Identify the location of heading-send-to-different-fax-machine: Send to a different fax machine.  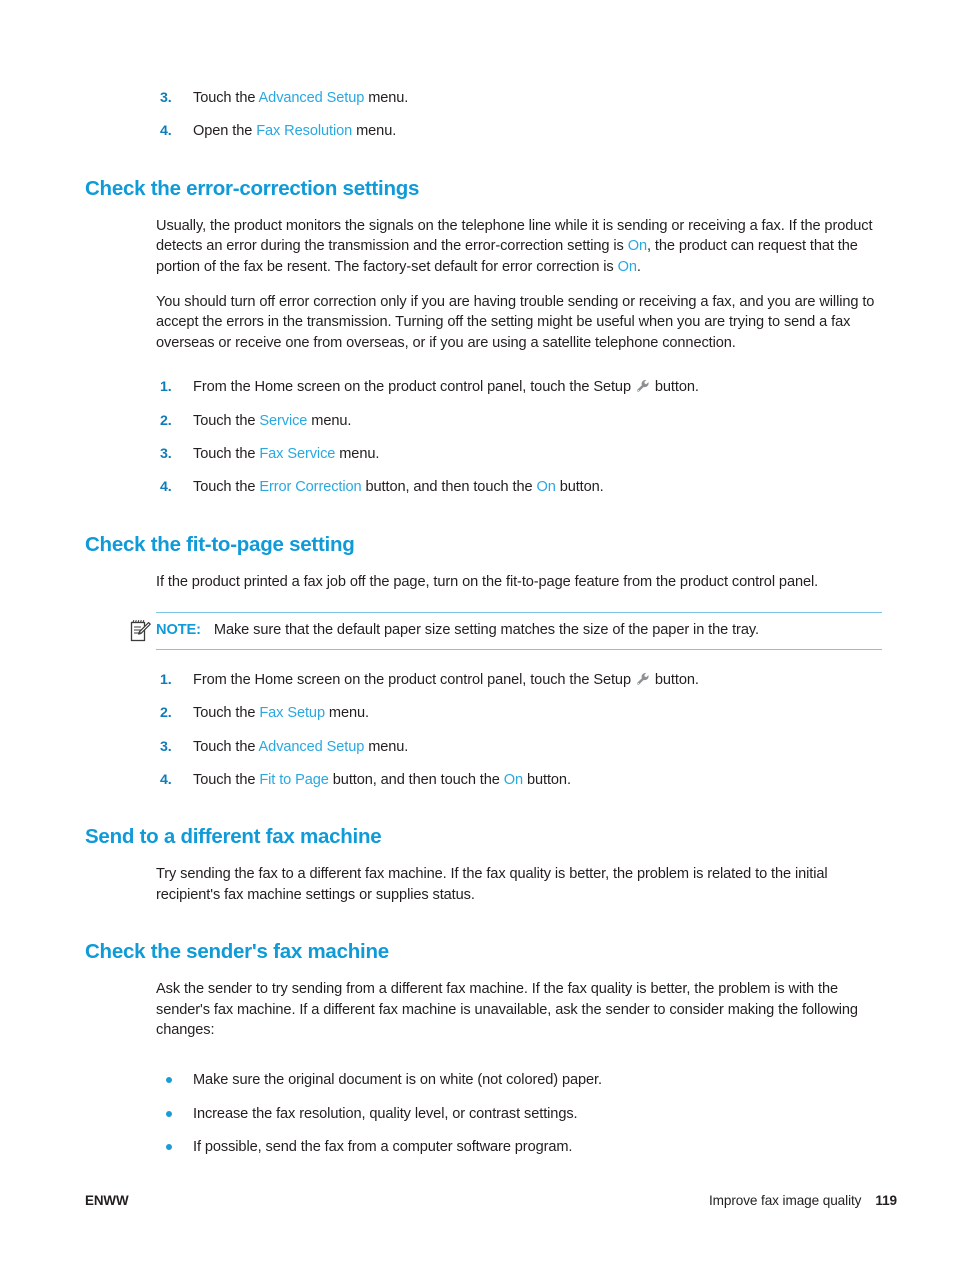
(233, 837).